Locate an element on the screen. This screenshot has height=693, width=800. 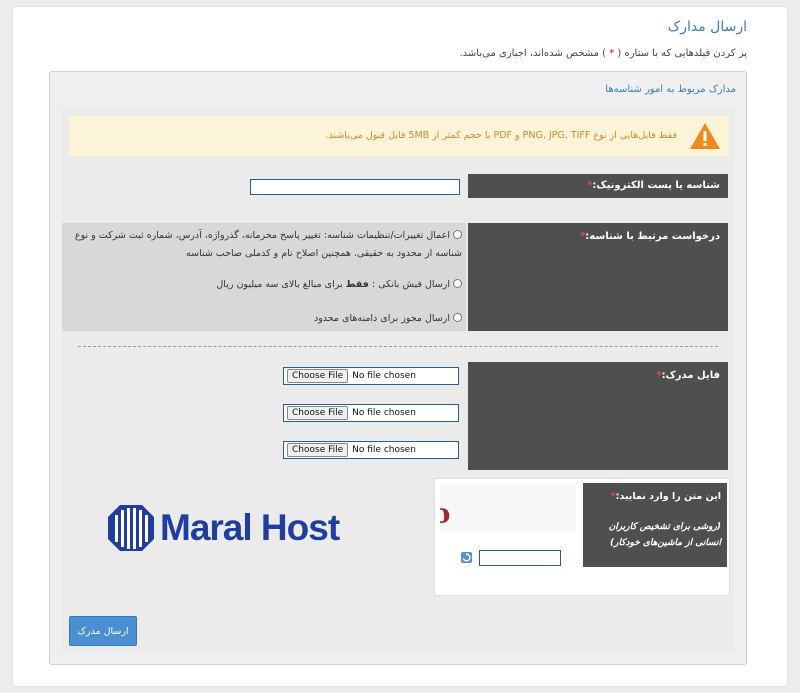
file-input-2: Choose File No file chosen is located at coordinates (371, 413).